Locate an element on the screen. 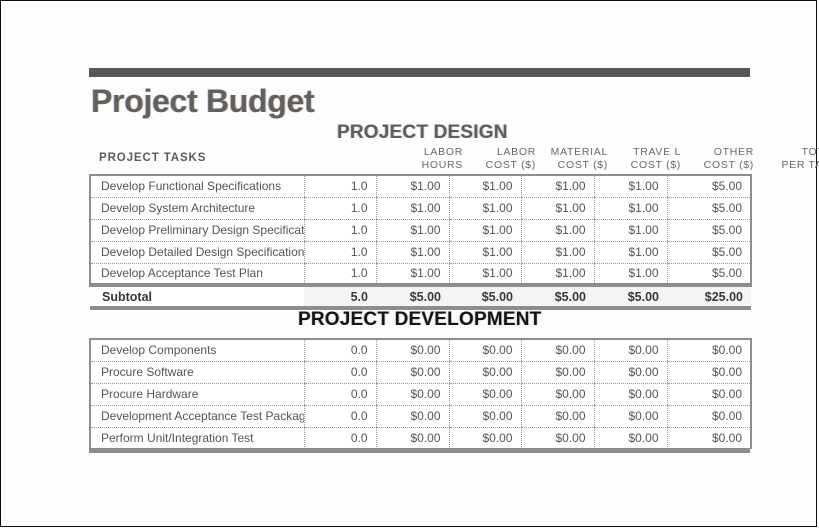  task-name-cell: Procure Software is located at coordinates (196, 372).